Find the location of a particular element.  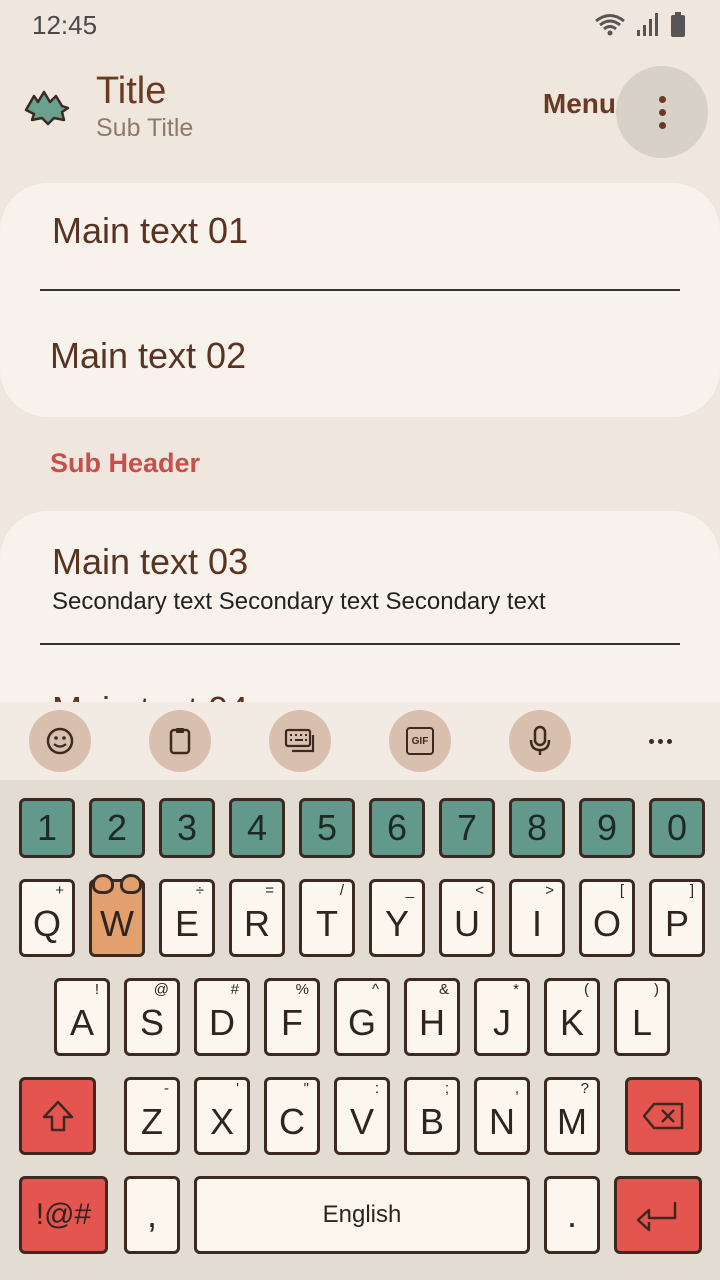

key-label: P is located at coordinates (676, 923).